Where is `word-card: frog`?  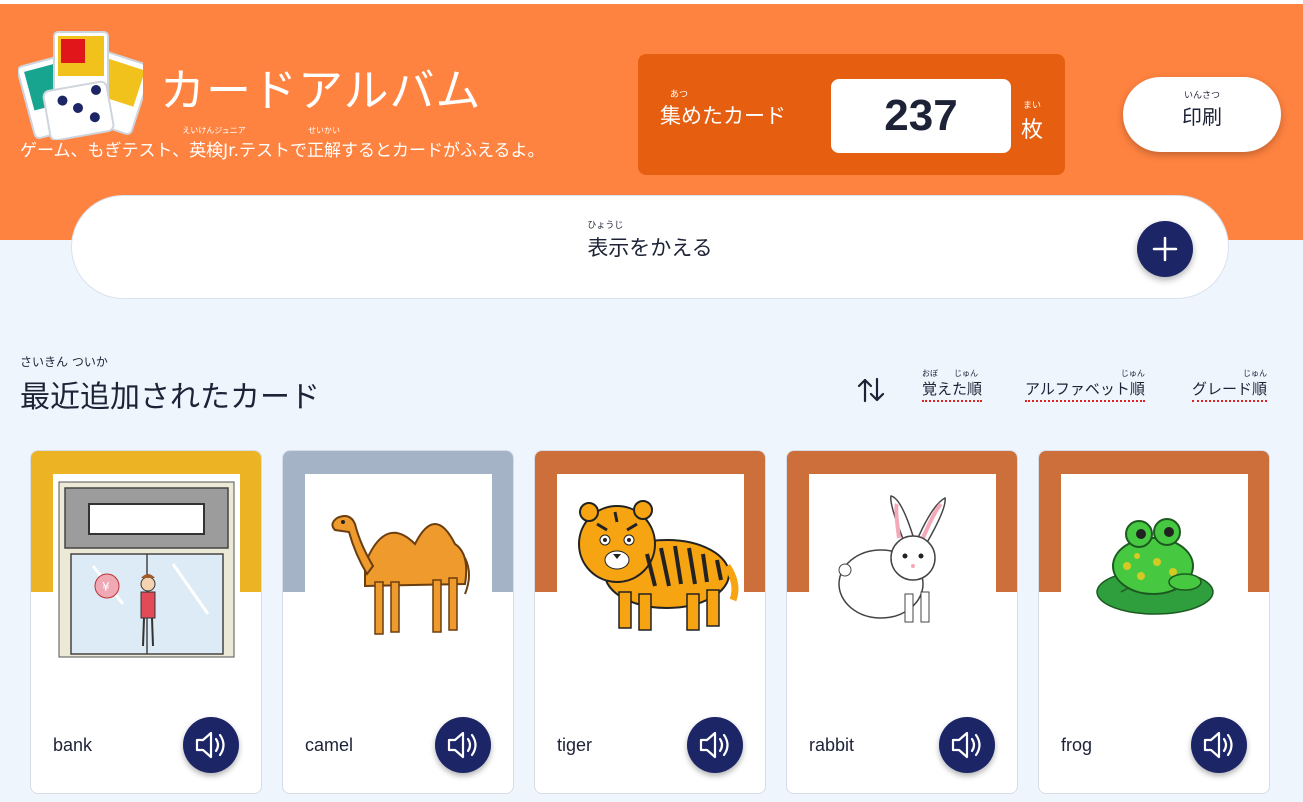
word-card: frog is located at coordinates (1154, 622).